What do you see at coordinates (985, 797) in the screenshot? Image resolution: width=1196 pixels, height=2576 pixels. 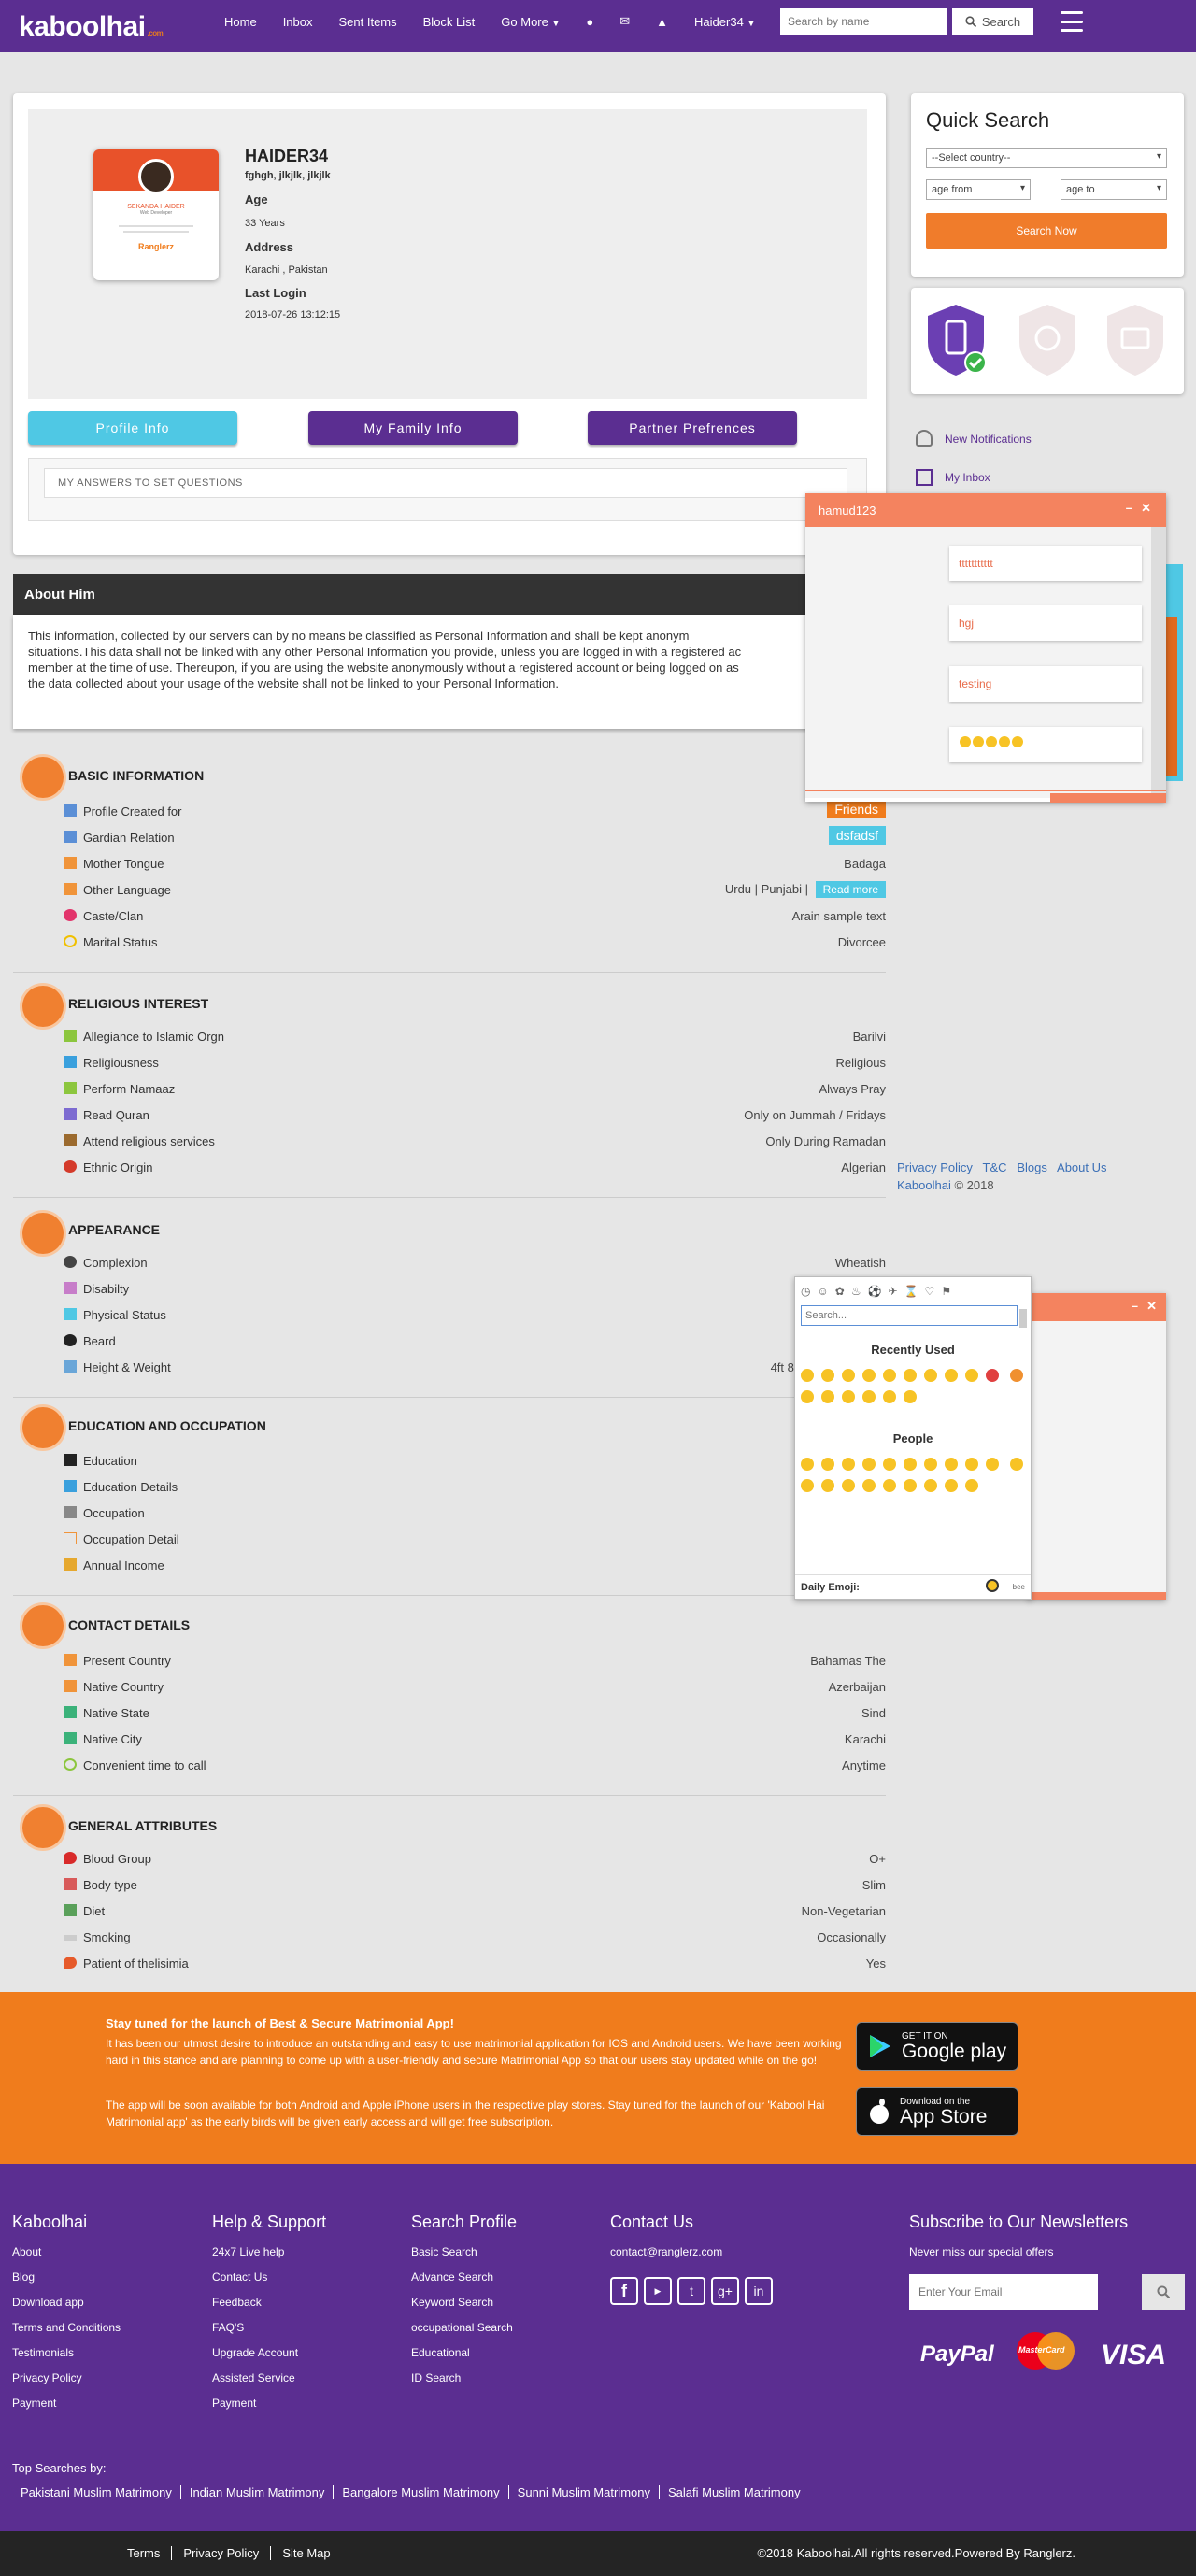 I see `chat-input` at bounding box center [985, 797].